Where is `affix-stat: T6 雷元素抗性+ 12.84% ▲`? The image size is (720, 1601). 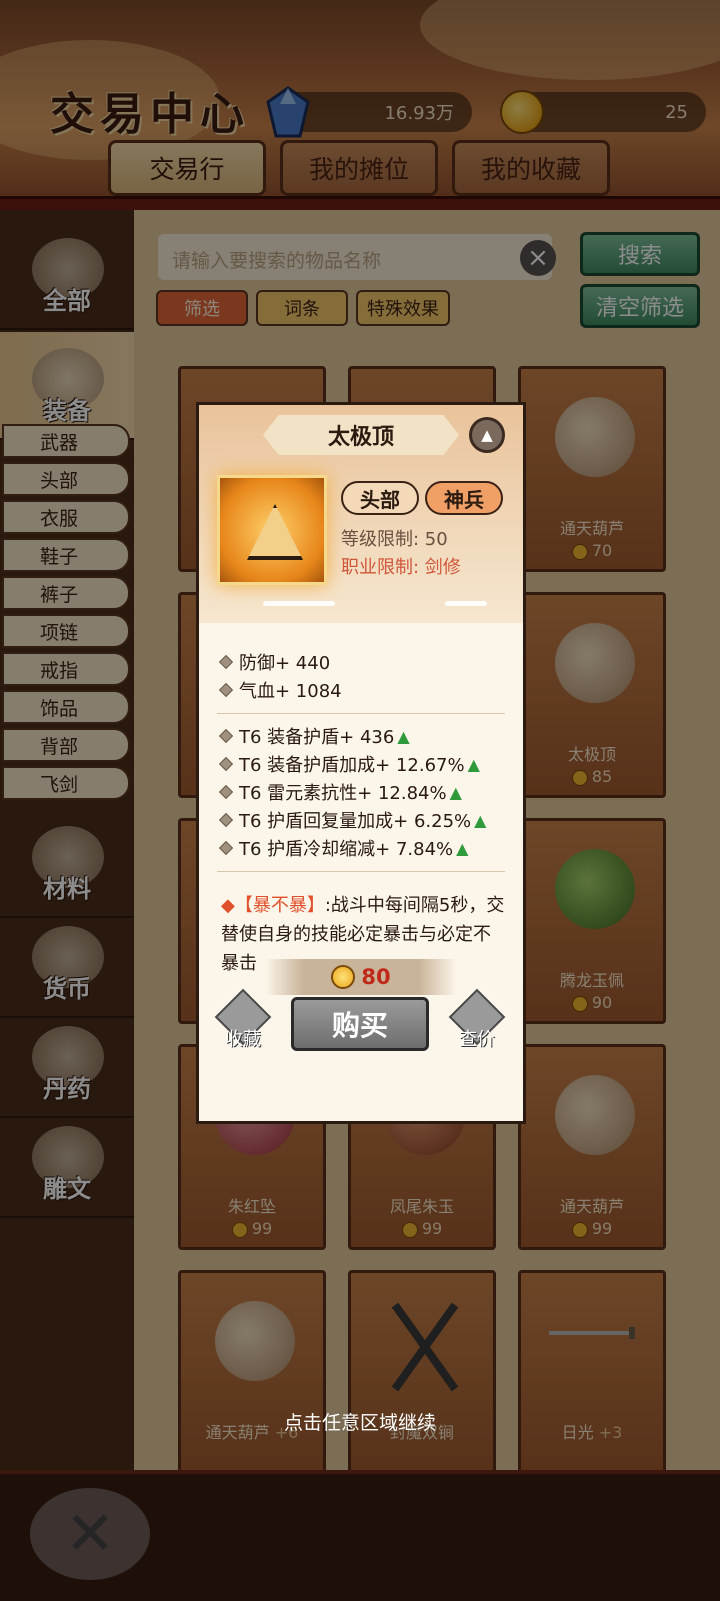
affix-stat: T6 雷元素抗性+ 12.84% ▲ is located at coordinates (340, 792).